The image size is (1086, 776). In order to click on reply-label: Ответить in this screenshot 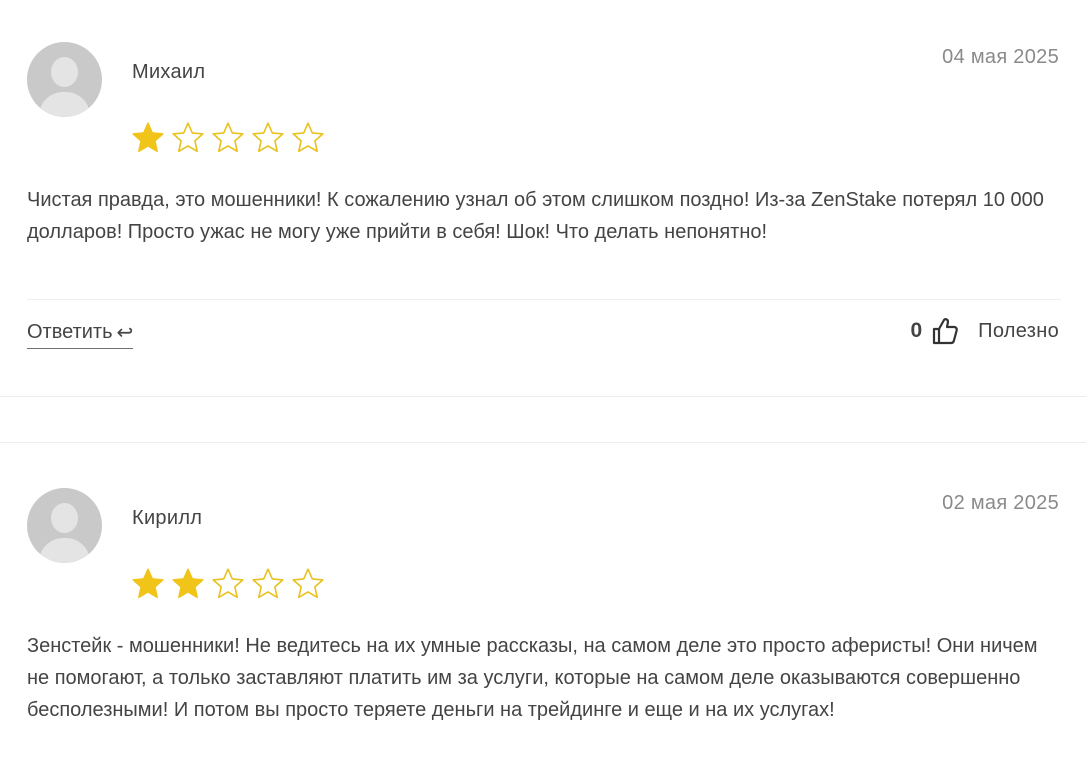, I will do `click(70, 332)`.